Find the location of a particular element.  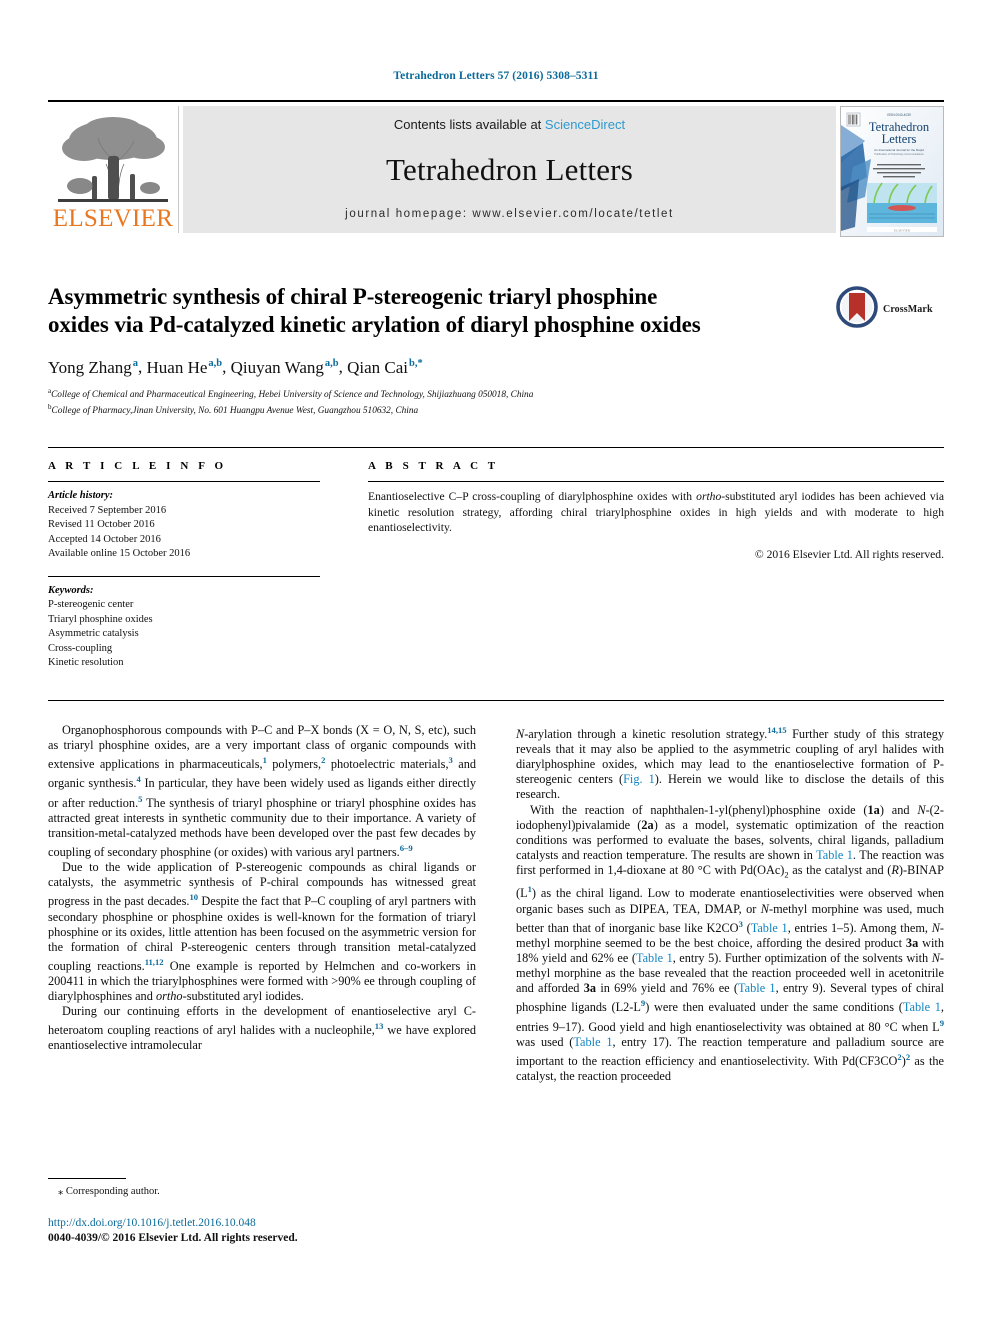

crossmark-badge: CrossMark is located at coordinates (890, 309).